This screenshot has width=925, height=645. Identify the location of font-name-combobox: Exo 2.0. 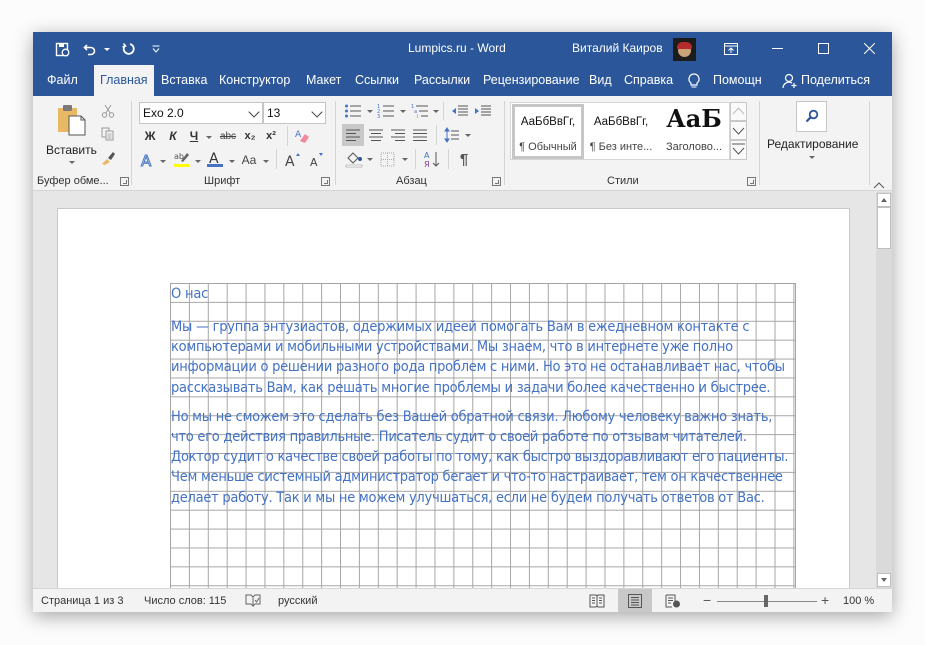
(201, 113).